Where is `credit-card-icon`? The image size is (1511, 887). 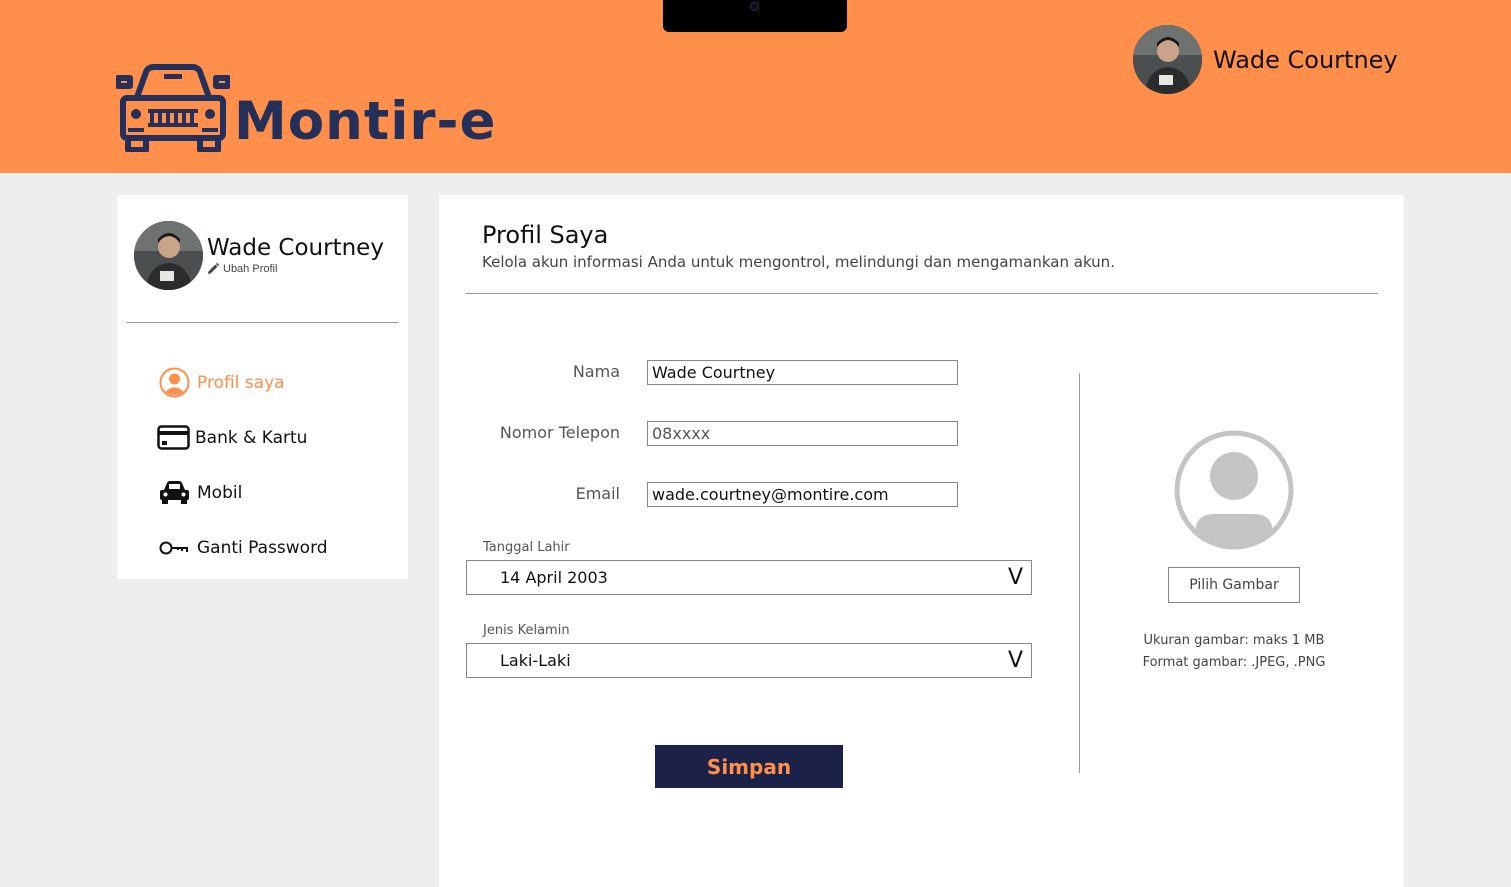
credit-card-icon is located at coordinates (173, 437).